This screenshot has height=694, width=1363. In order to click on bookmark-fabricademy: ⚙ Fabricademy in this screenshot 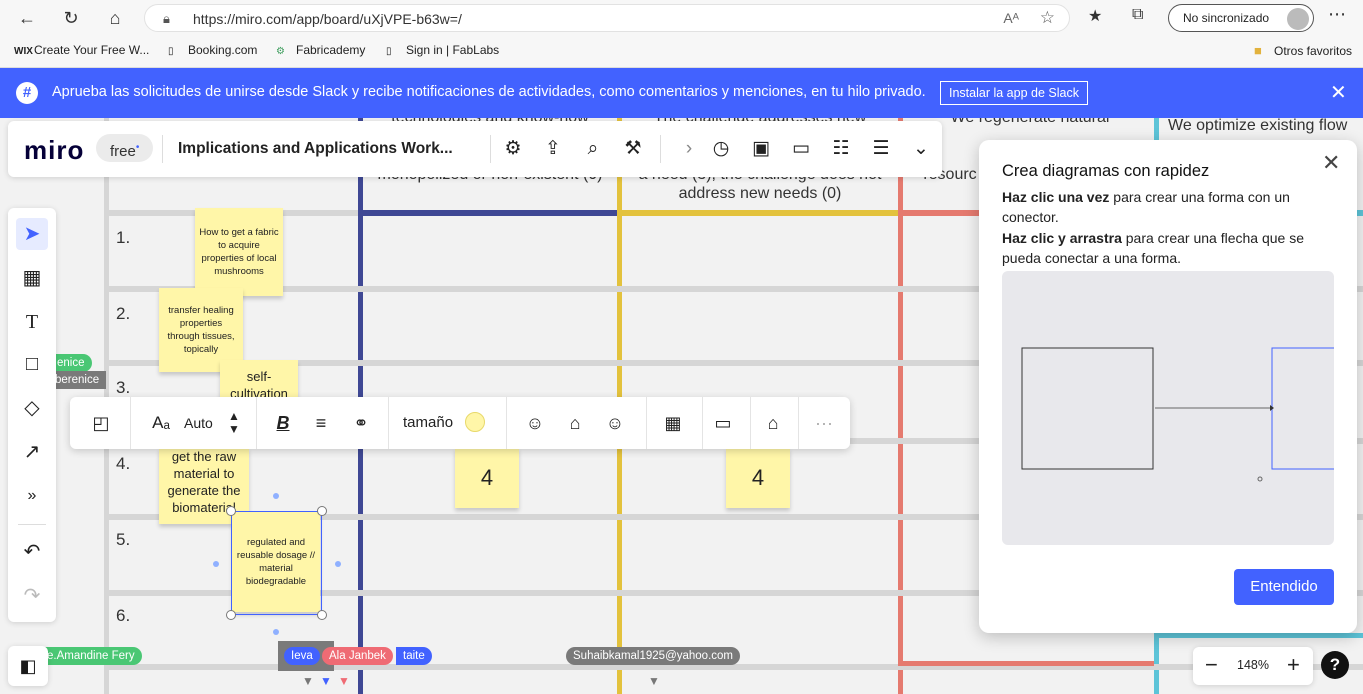, I will do `click(320, 50)`.